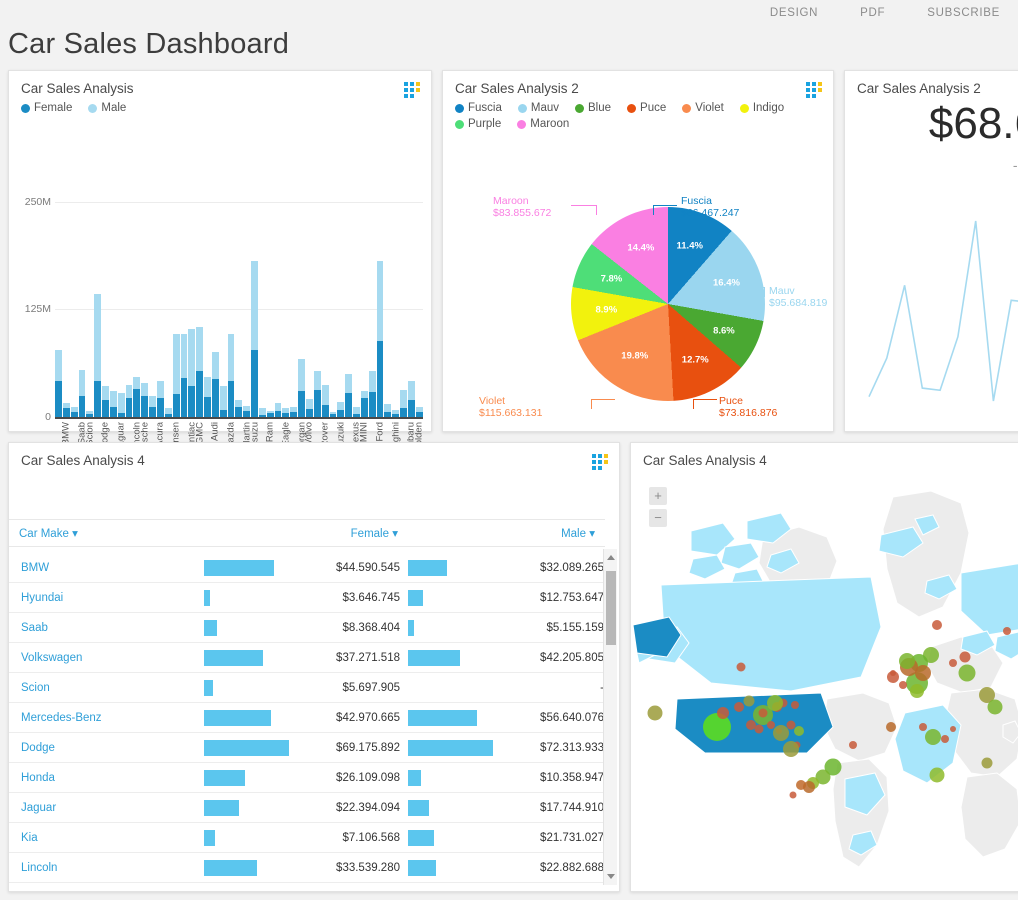 Image resolution: width=1018 pixels, height=900 pixels. What do you see at coordinates (307, 598) in the screenshot?
I see `table-row: Hyundai $3.646.745 $12.753.647` at bounding box center [307, 598].